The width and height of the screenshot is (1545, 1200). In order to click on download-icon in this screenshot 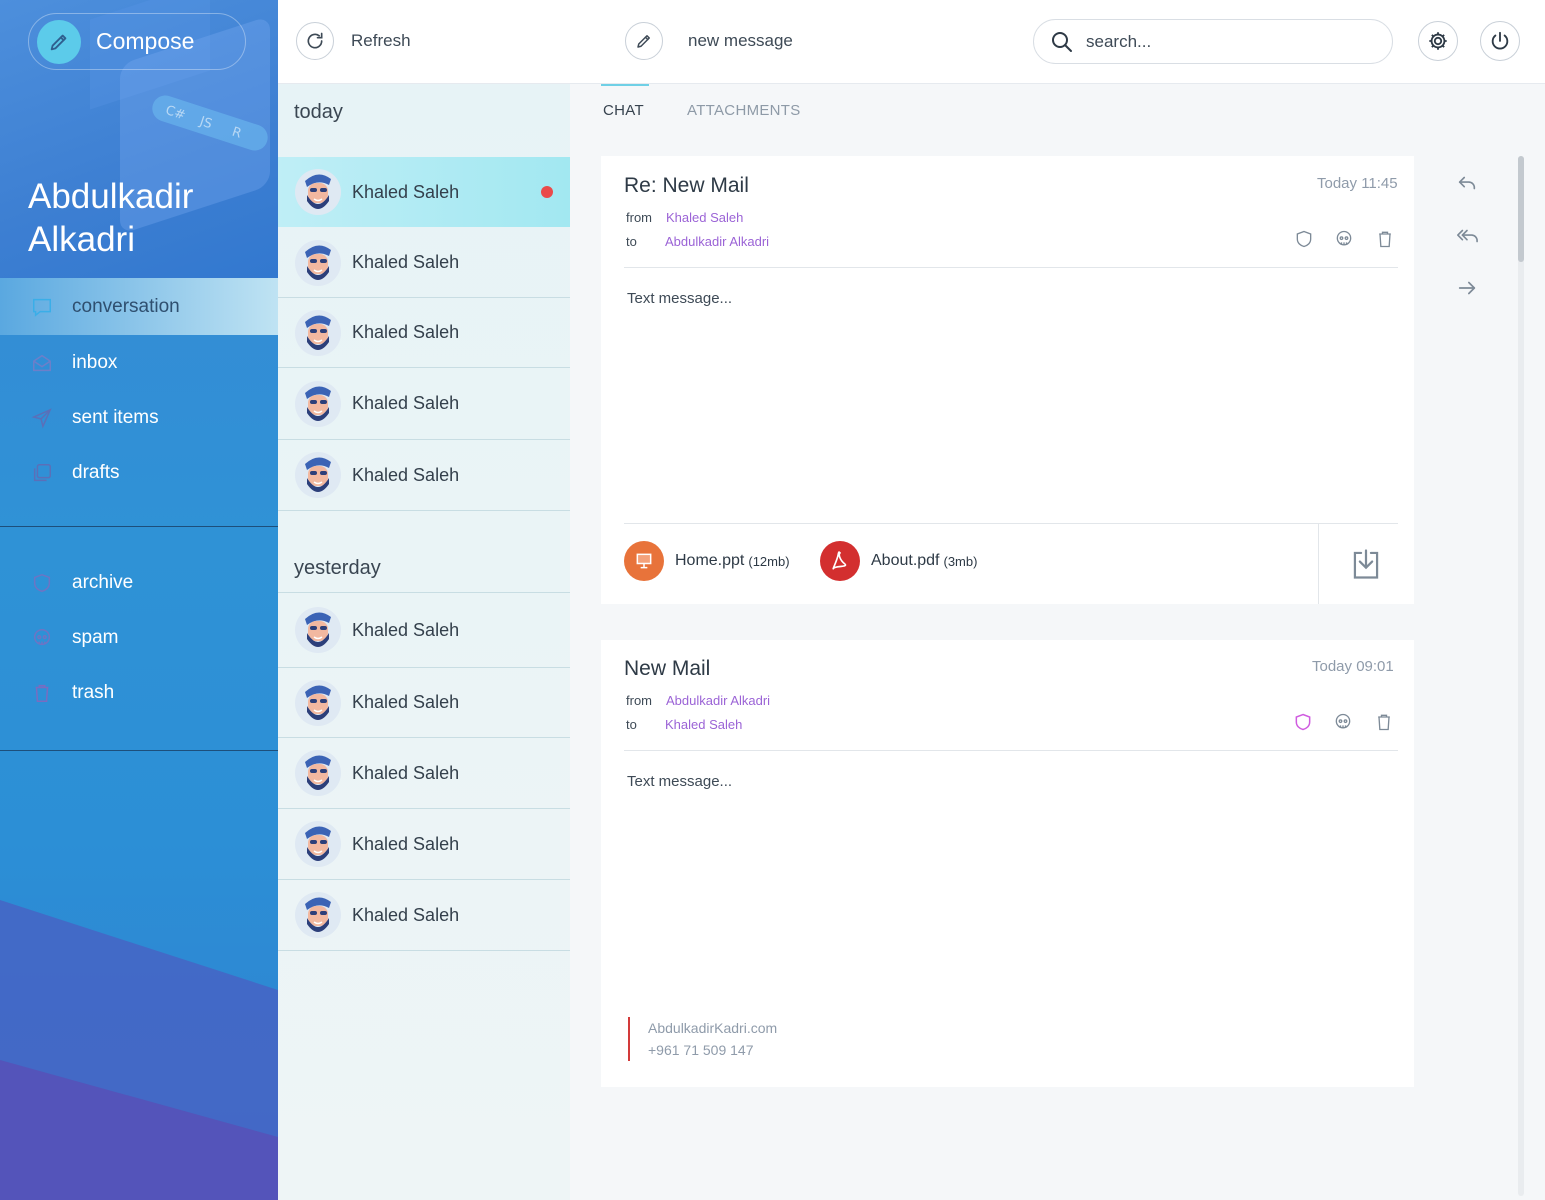, I will do `click(1366, 564)`.